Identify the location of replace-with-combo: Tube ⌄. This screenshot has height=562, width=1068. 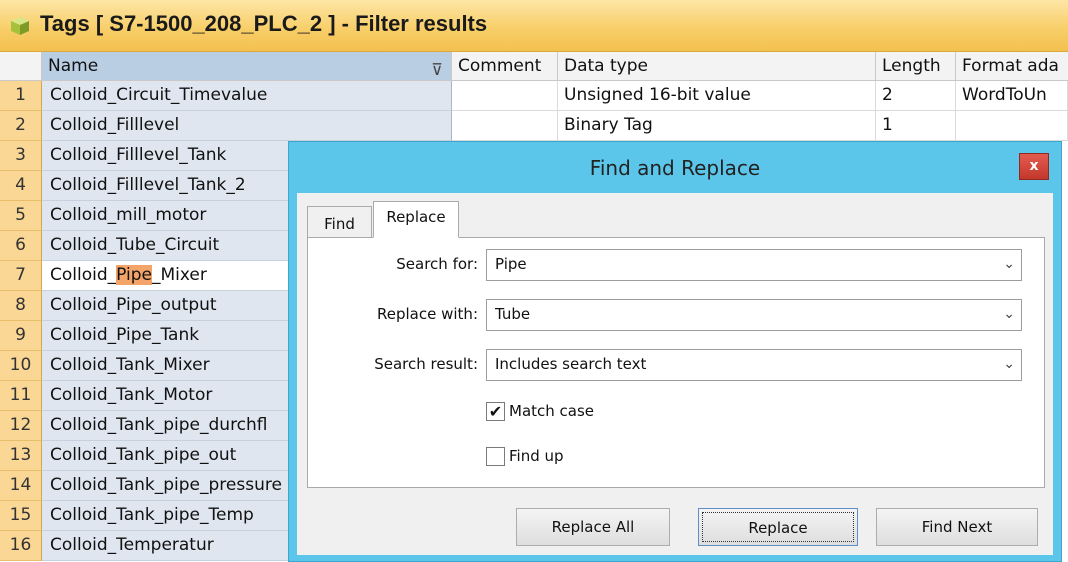
(754, 315).